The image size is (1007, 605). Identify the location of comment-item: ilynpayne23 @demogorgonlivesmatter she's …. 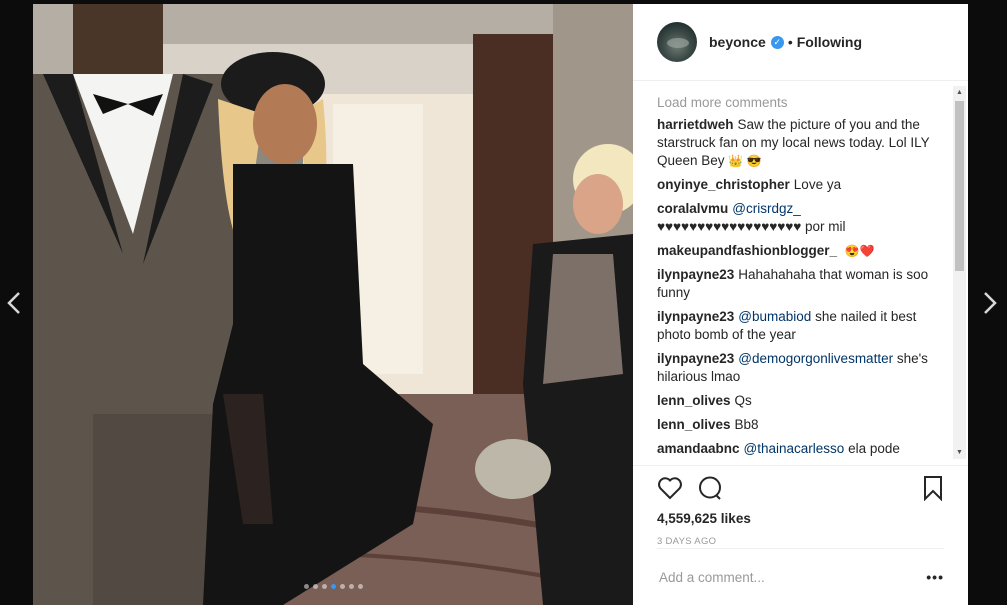
(800, 368).